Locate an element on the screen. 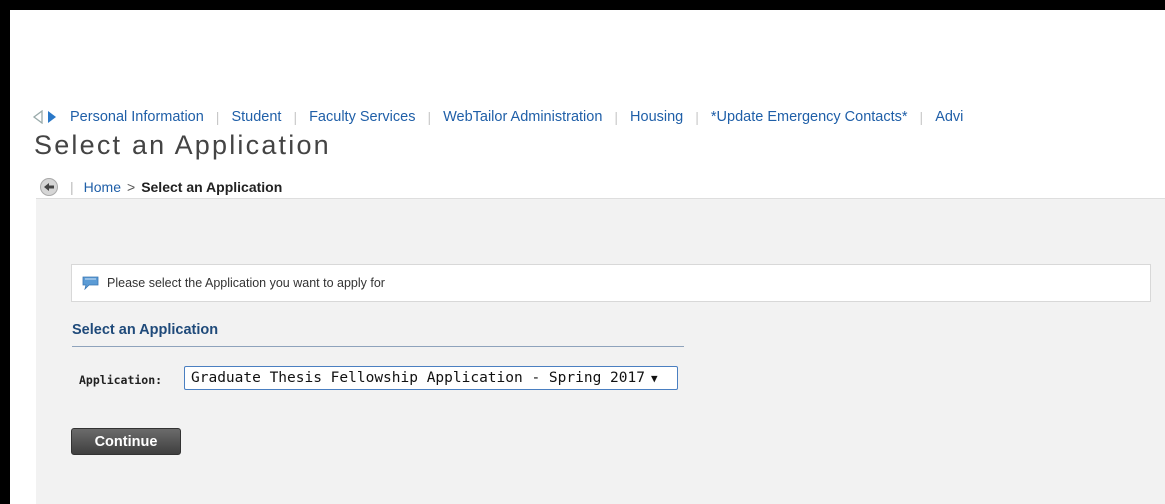 Image resolution: width=1165 pixels, height=504 pixels. nav-arrows is located at coordinates (45, 117).